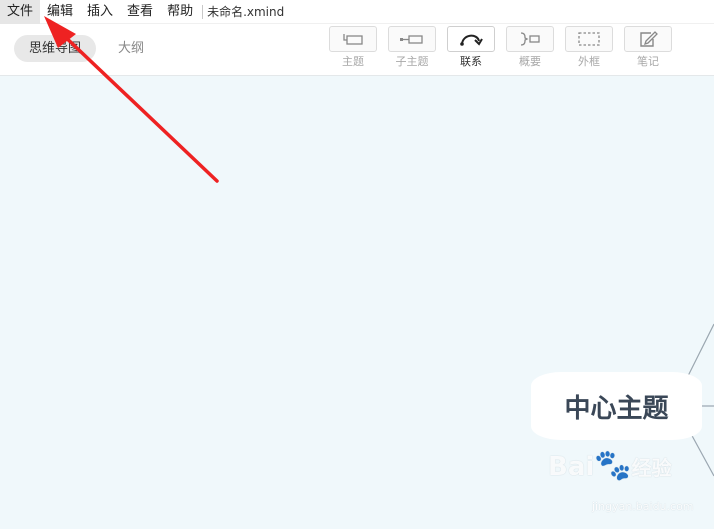 The image size is (714, 529). Describe the element at coordinates (530, 61) in the screenshot. I see `summary-label: 概要` at that location.